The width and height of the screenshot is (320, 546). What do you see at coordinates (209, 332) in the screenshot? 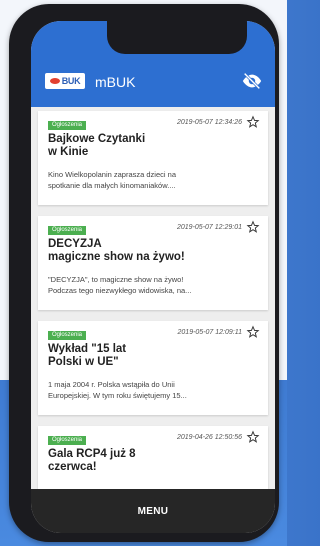
I see `news-date: 2019-05-07 12:09:11` at bounding box center [209, 332].